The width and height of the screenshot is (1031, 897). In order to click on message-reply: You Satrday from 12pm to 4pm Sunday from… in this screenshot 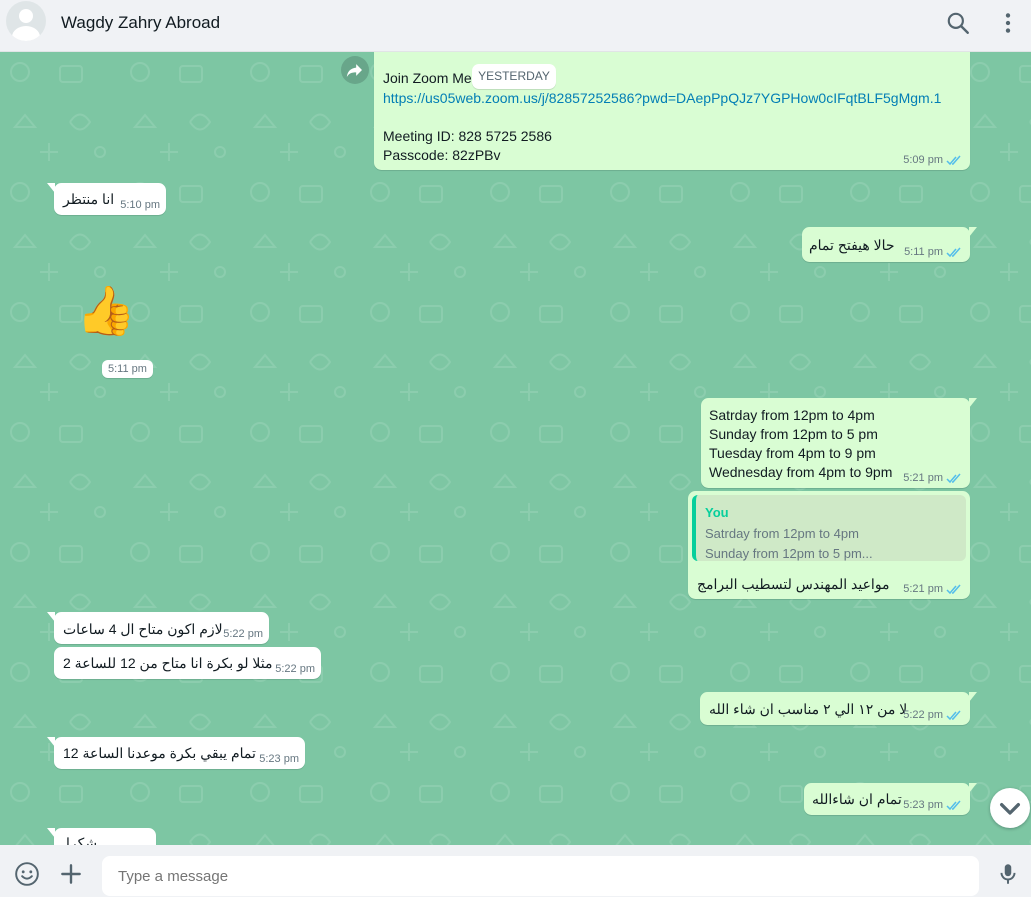, I will do `click(829, 545)`.